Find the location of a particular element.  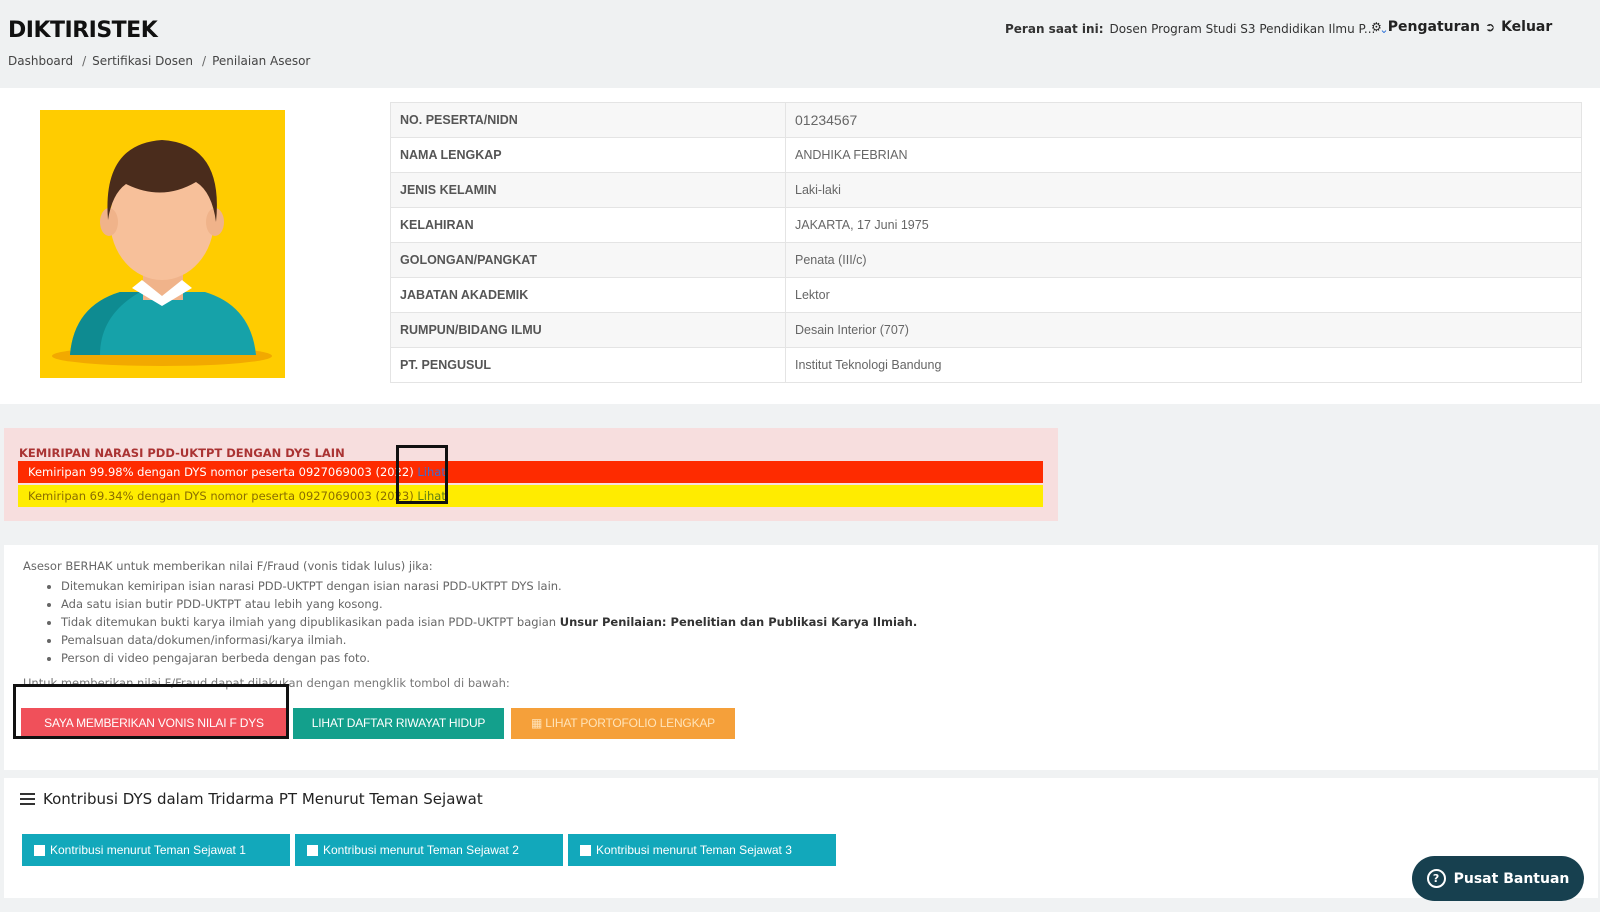

table-row: KELAHIRAN JAKARTA, 17 Juni 1975 is located at coordinates (986, 225).